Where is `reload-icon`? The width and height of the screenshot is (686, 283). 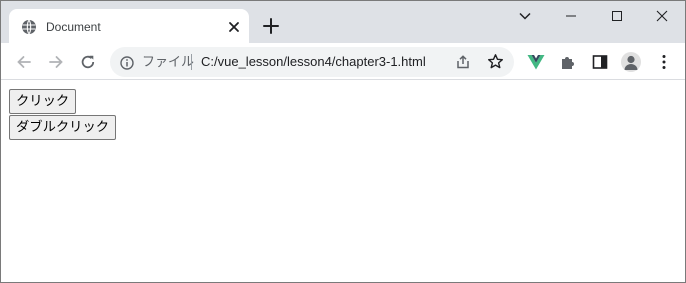 reload-icon is located at coordinates (88, 62).